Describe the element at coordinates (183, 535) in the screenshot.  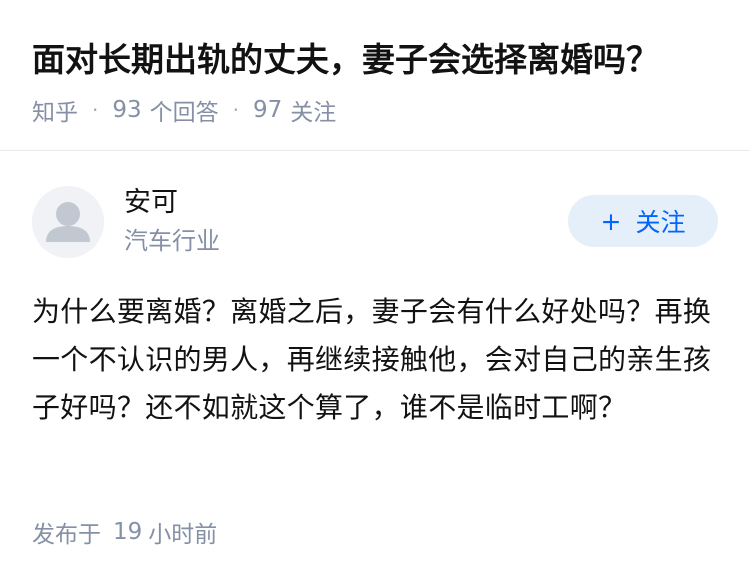
I see `posted-unit: 小时前` at that location.